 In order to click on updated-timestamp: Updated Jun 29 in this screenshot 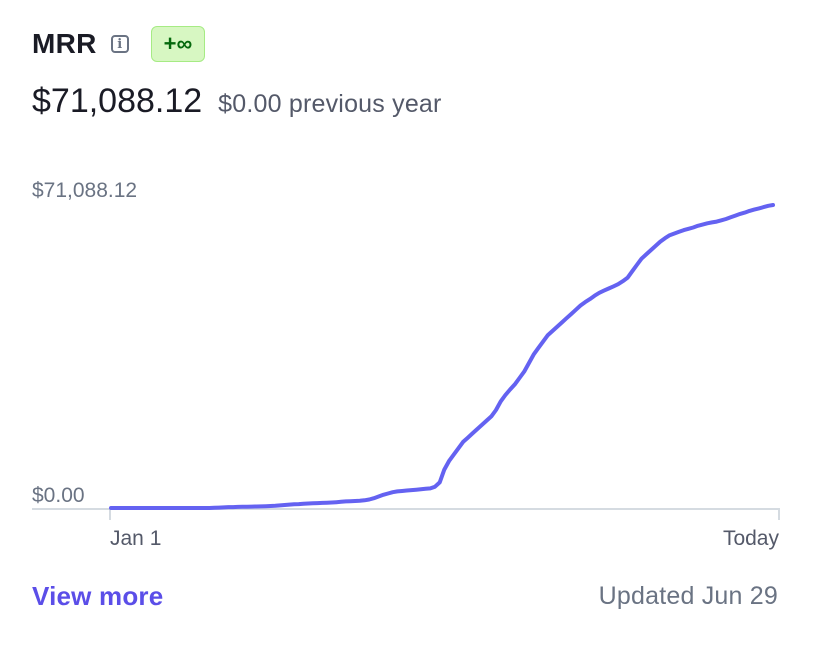, I will do `click(688, 596)`.